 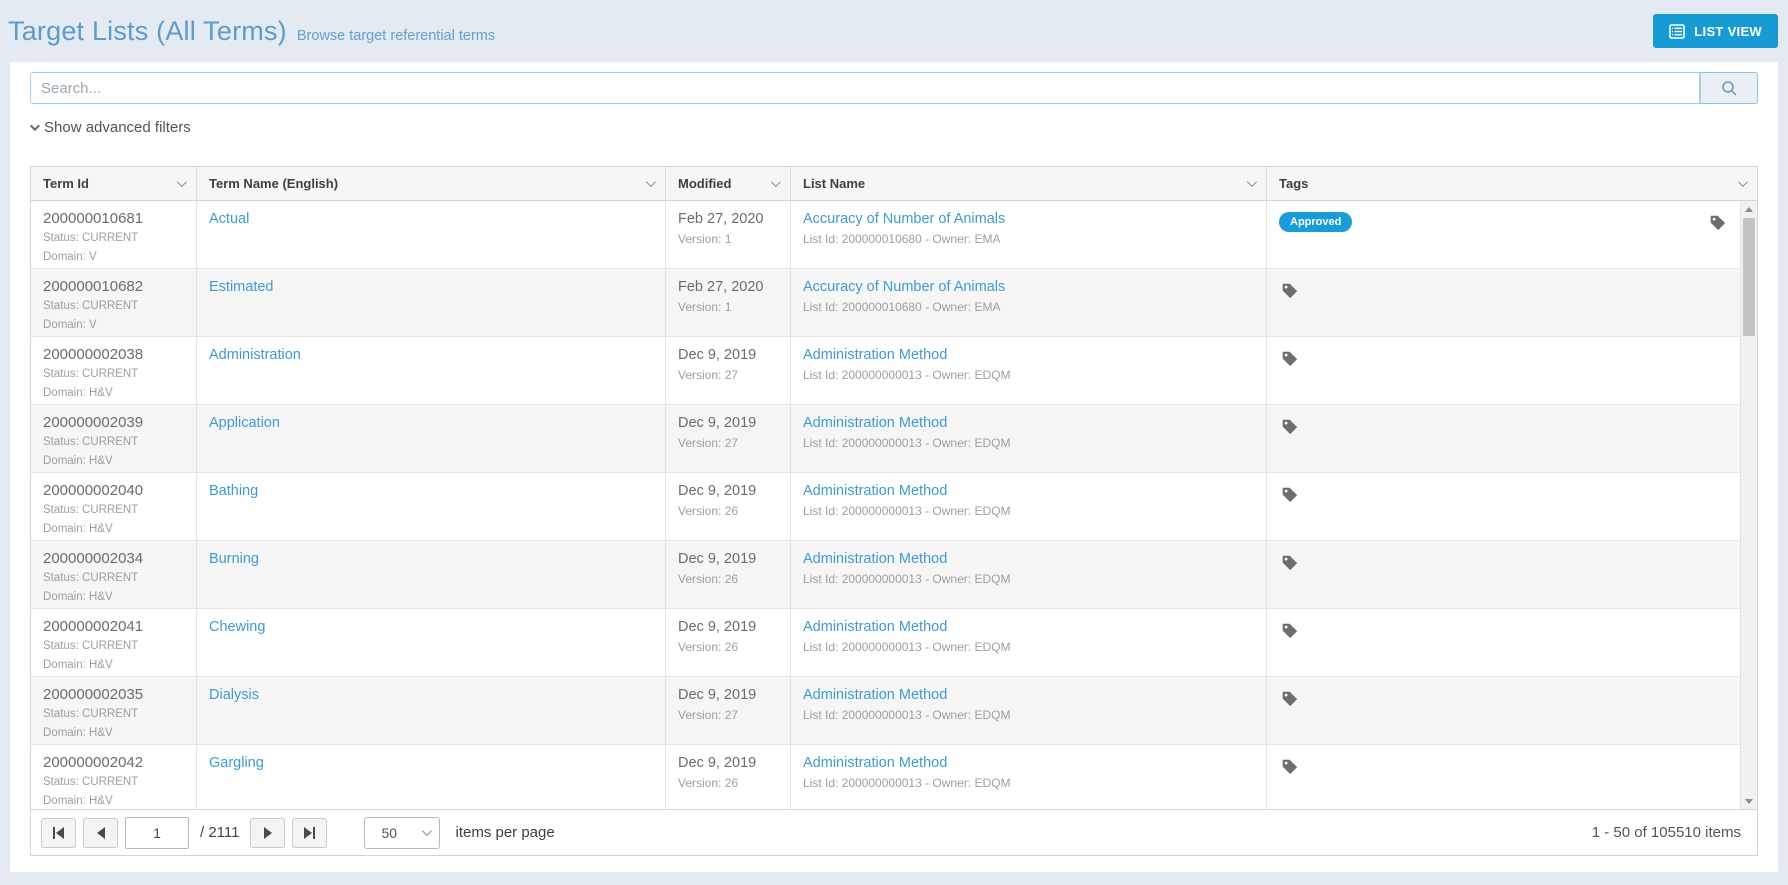 I want to click on scroll-down-icon, so click(x=1749, y=801).